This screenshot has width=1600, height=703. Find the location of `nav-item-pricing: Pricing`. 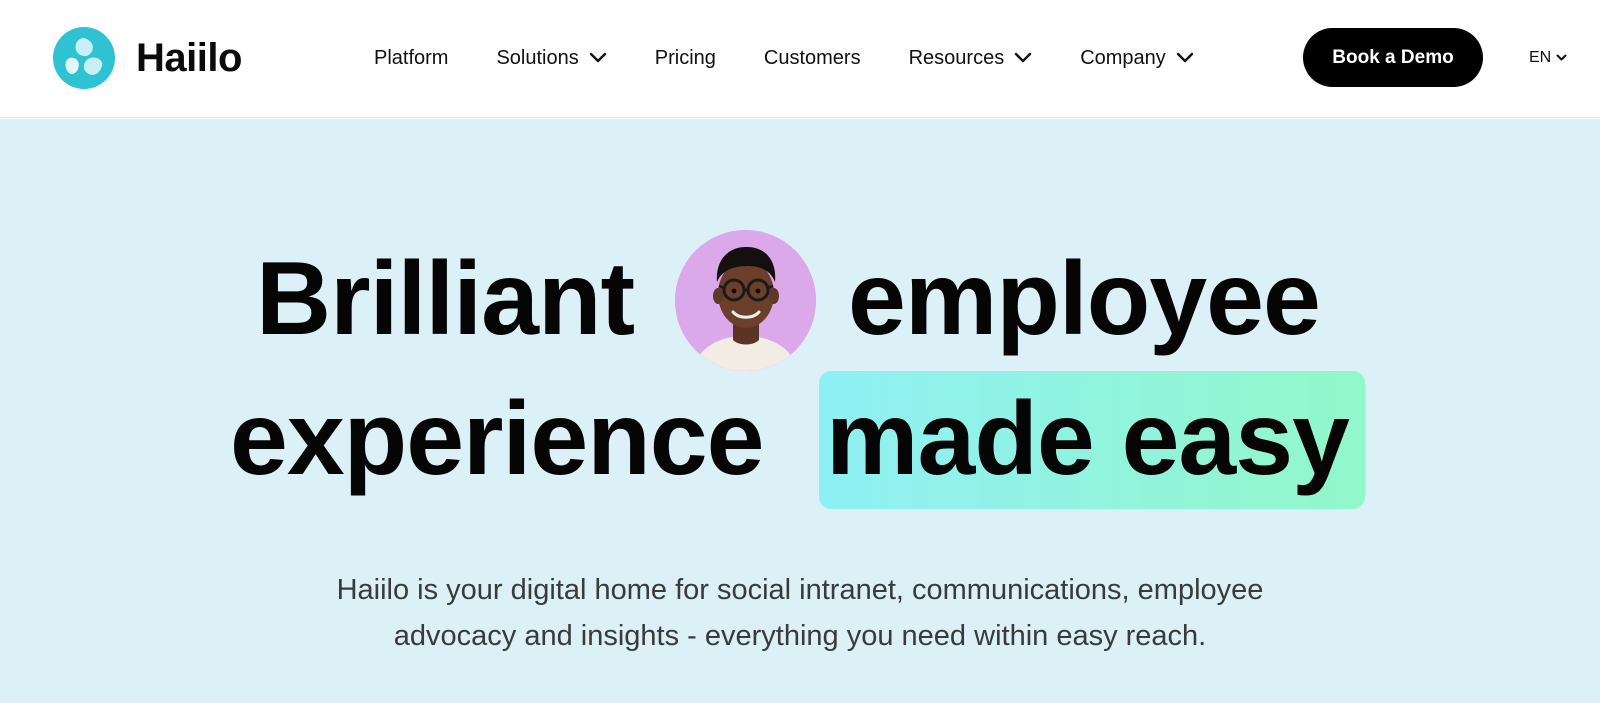

nav-item-pricing: Pricing is located at coordinates (685, 58).